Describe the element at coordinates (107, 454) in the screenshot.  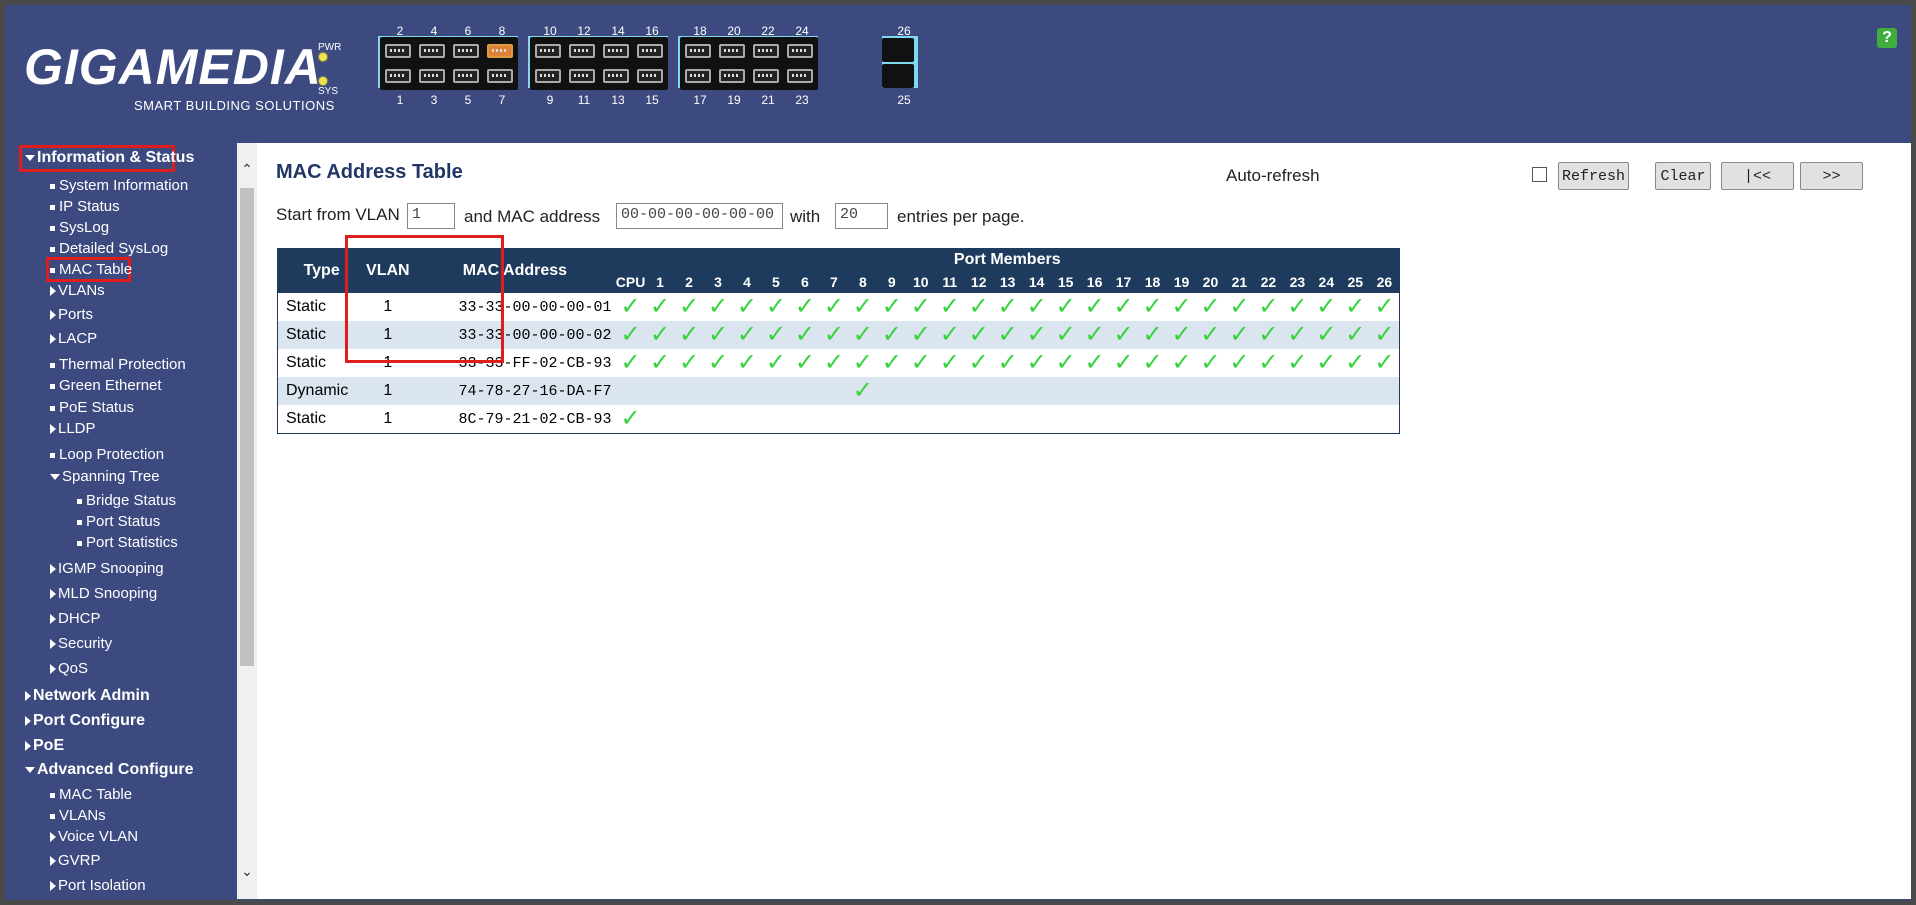
I see `nav-loop-protection: Loop Protection` at that location.